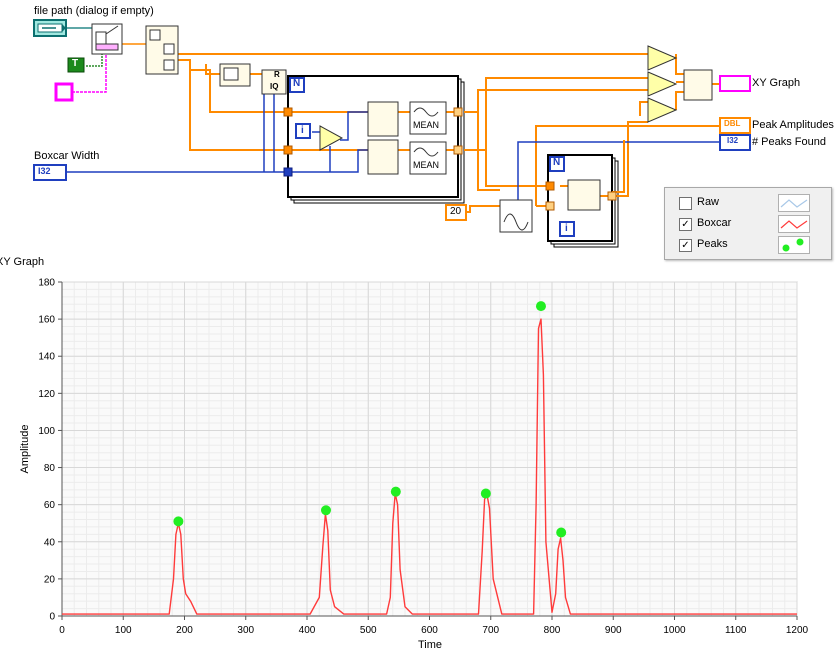  I want to click on peak-detector-node, so click(516, 216).